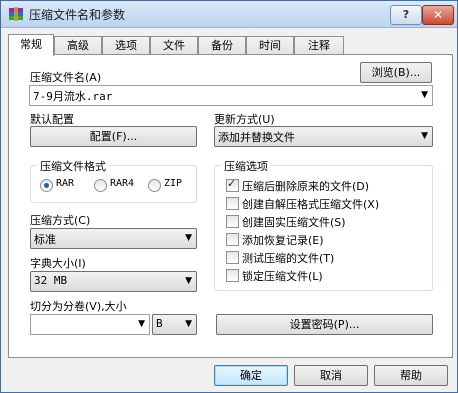 The height and width of the screenshot is (393, 458). I want to click on ok-button: 确定, so click(251, 375).